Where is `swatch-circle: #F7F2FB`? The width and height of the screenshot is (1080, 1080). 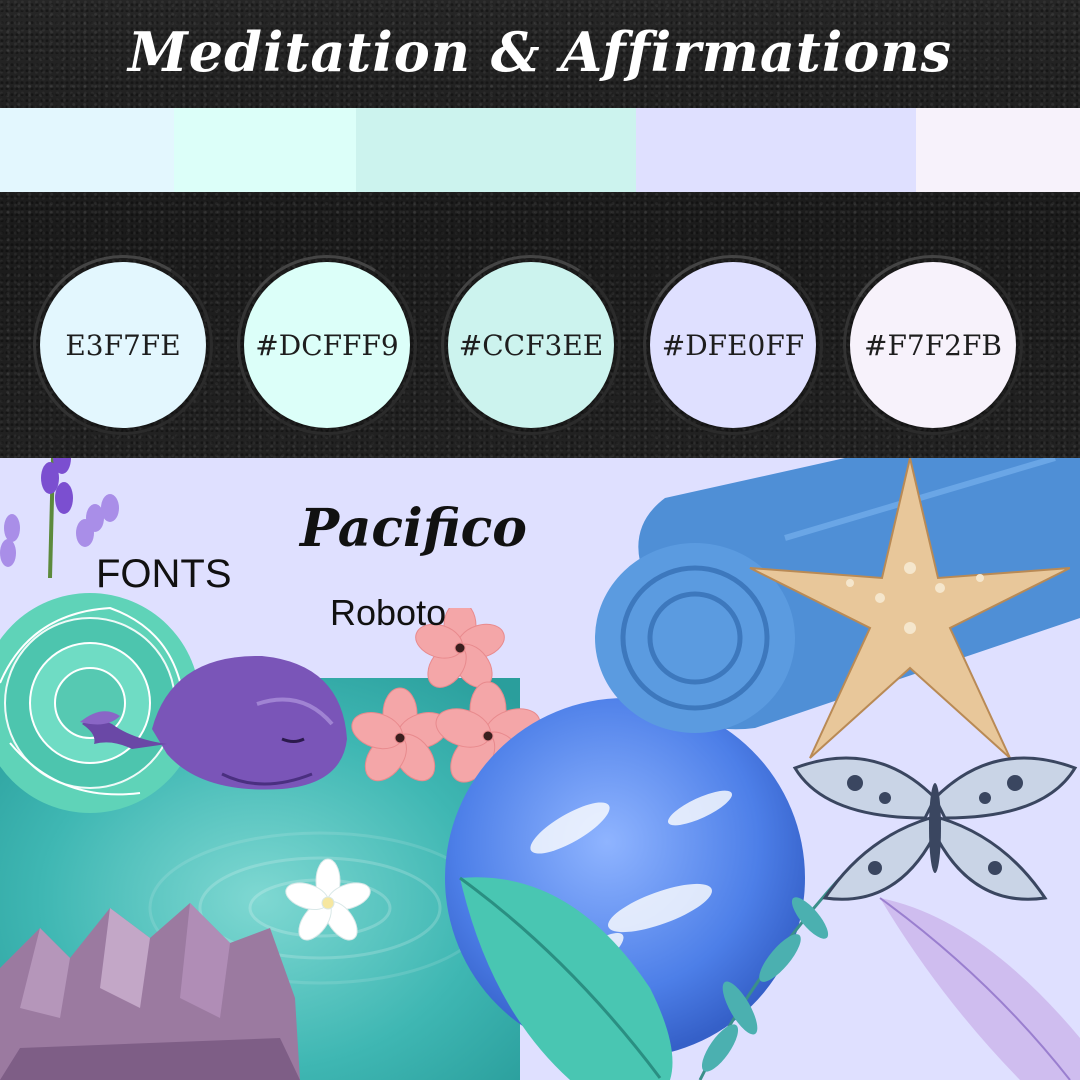 swatch-circle: #F7F2FB is located at coordinates (933, 345).